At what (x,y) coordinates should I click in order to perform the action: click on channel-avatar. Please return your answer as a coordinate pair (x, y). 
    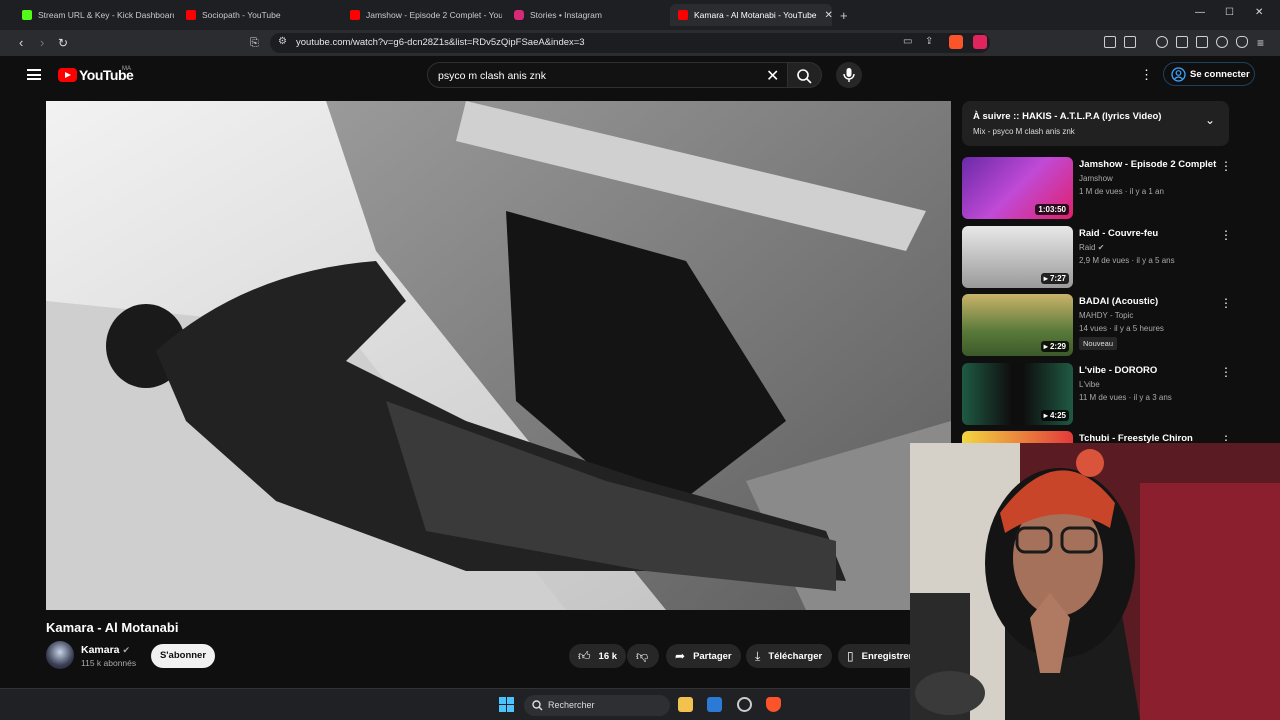
    Looking at the image, I should click on (60, 655).